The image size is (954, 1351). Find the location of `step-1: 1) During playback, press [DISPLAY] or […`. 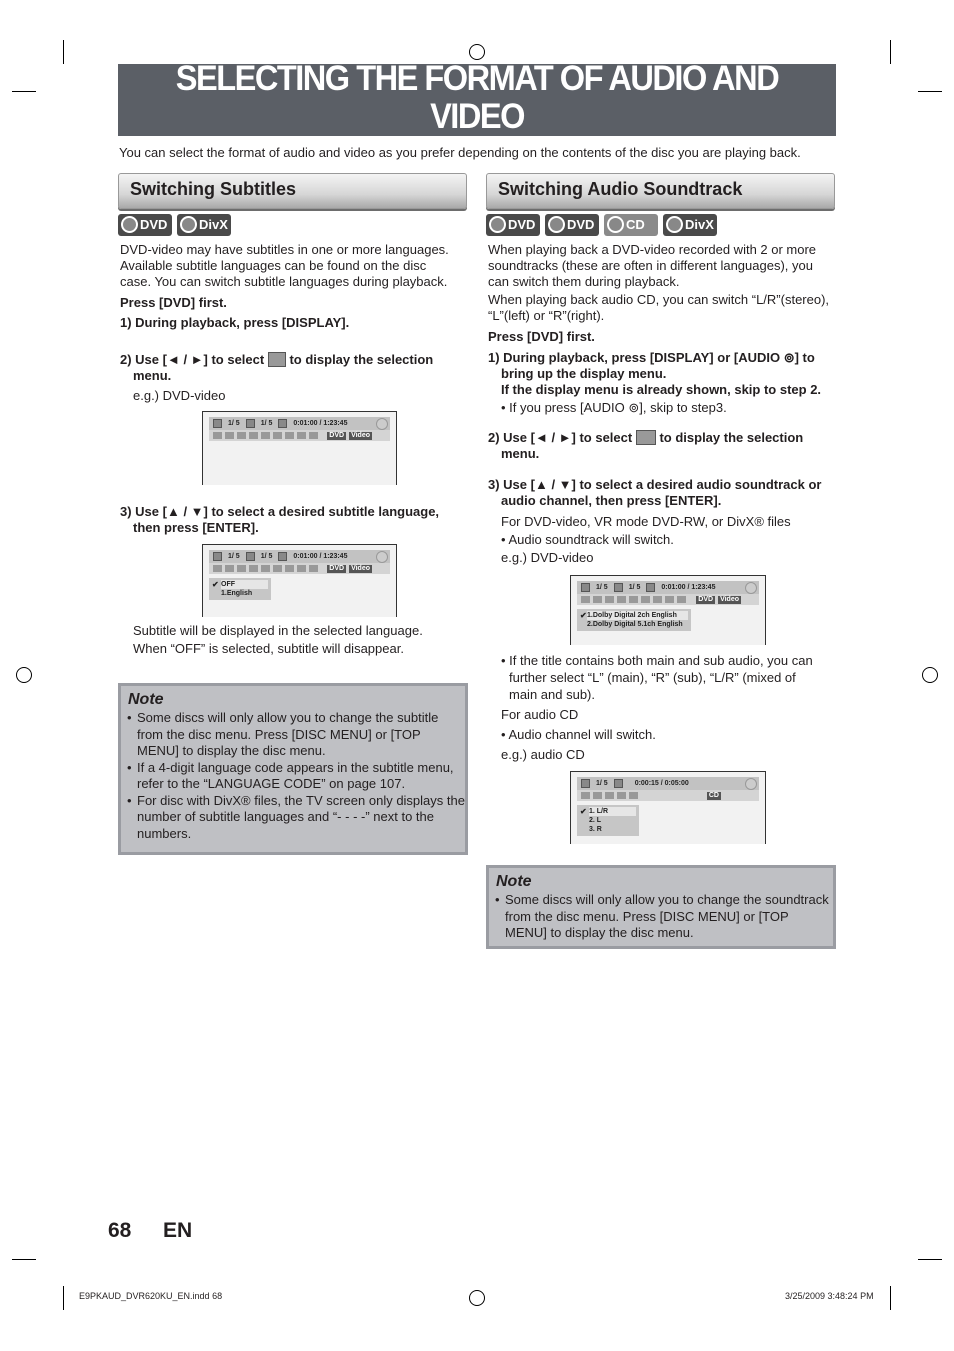

step-1: 1) During playback, press [DISPLAY] or [… is located at coordinates (655, 373).